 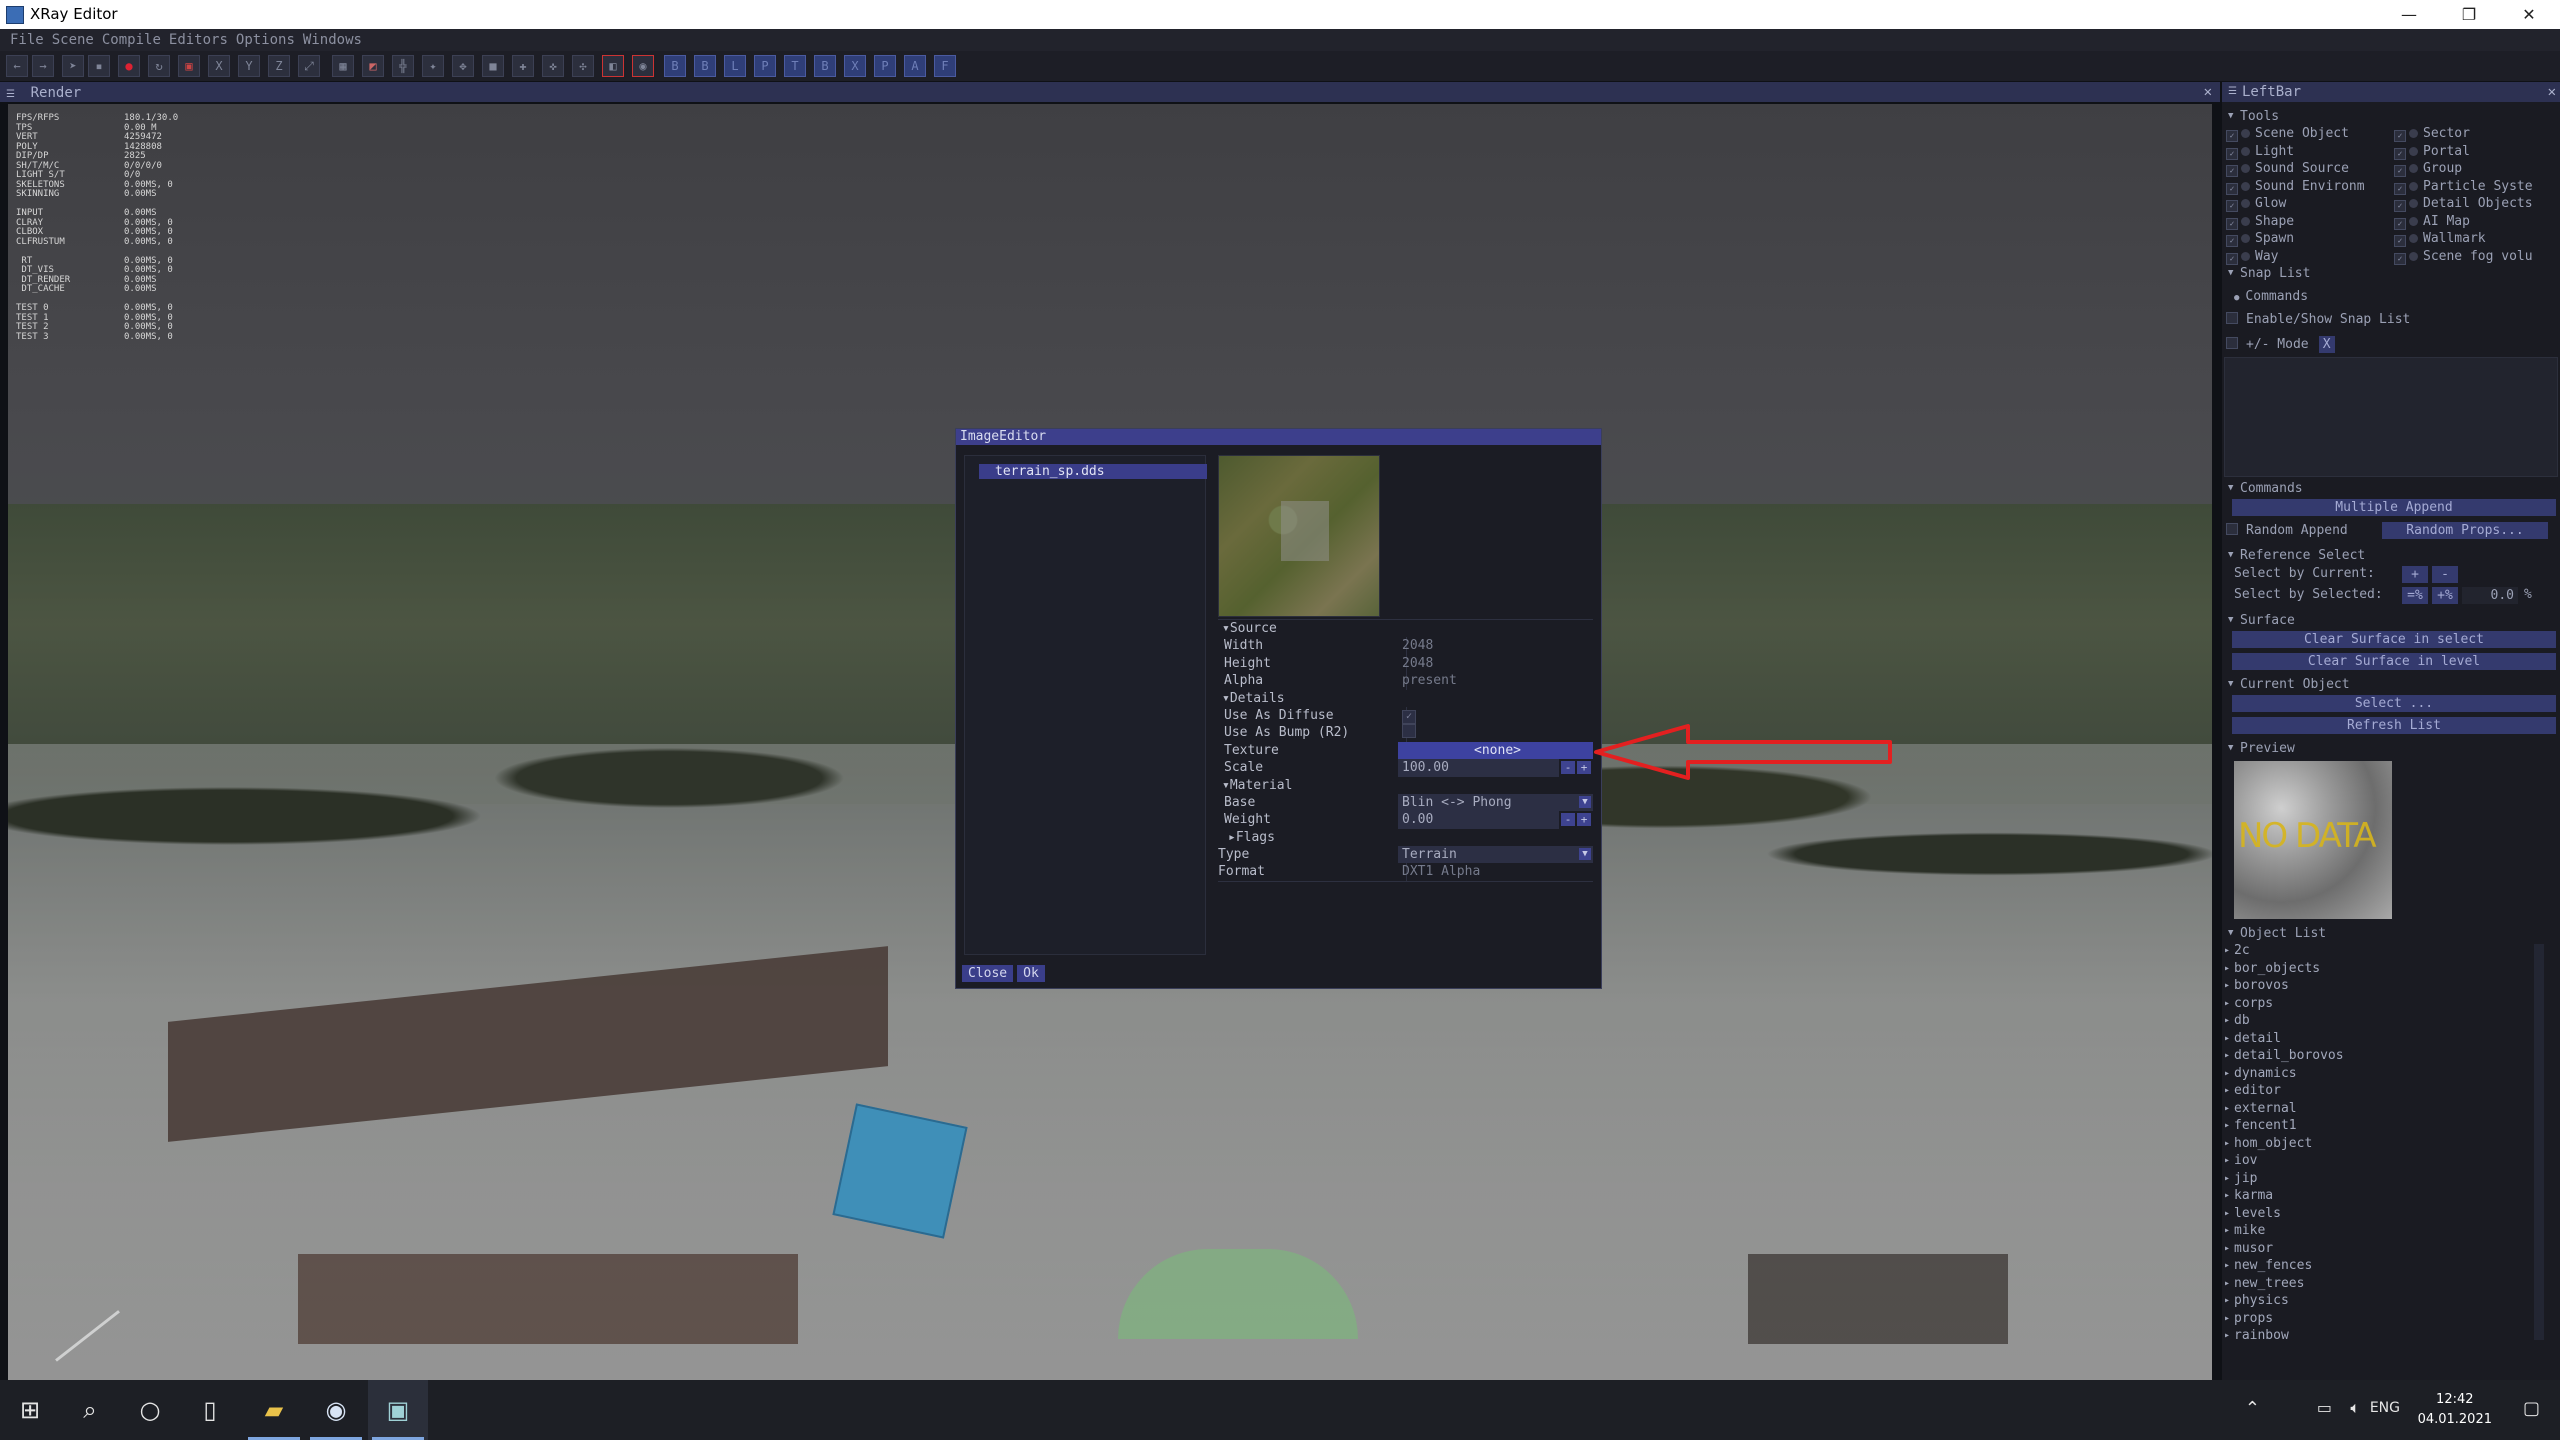 I want to click on scale-icon: ▣, so click(x=189, y=66).